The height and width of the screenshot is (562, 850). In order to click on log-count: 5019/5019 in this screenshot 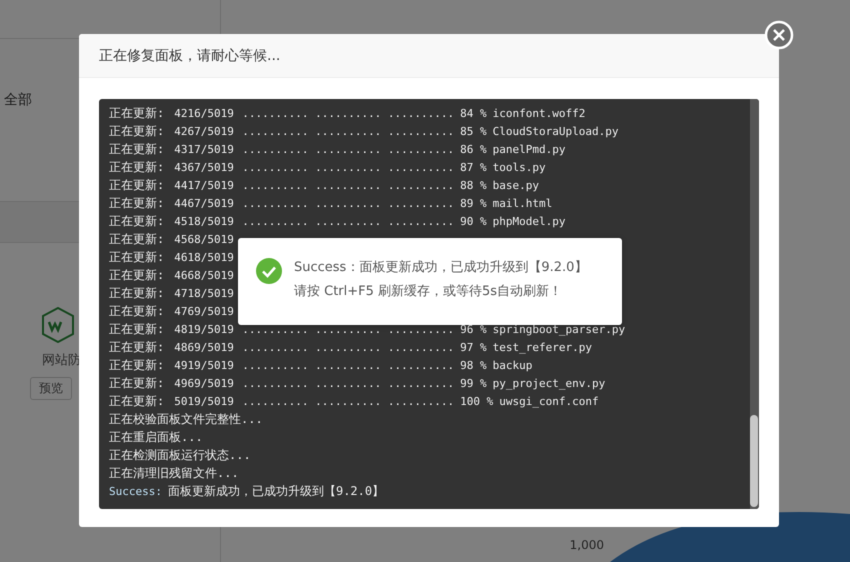, I will do `click(204, 401)`.